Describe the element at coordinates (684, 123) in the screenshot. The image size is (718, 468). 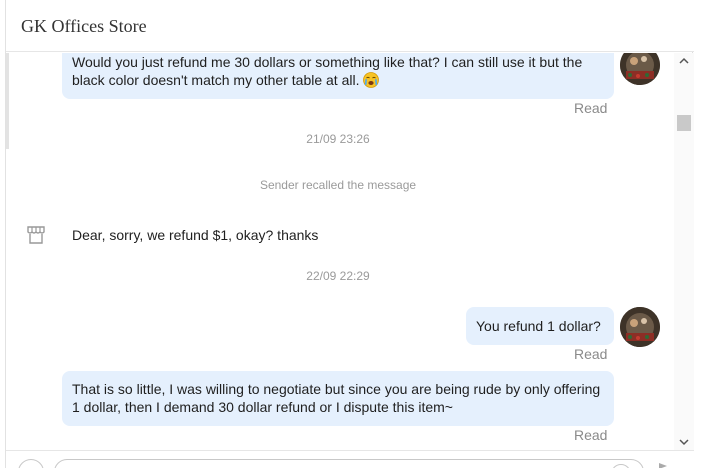
I see `scroll-thumb` at that location.